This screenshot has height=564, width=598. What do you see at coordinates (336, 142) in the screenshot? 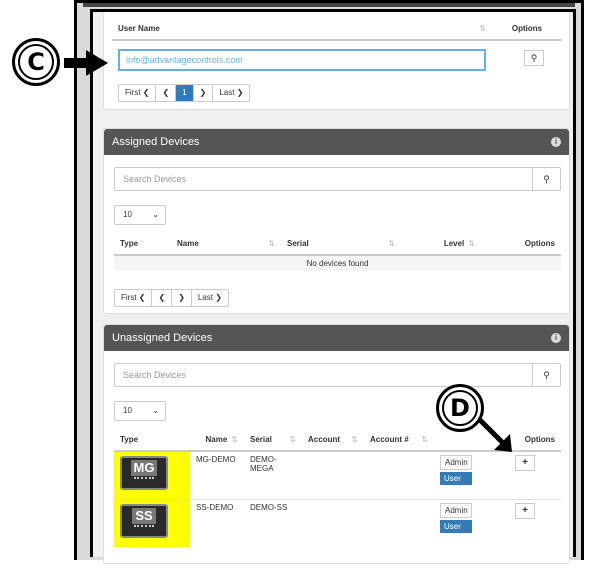
I see `assigned-devices-header: Assigned Devices i` at bounding box center [336, 142].